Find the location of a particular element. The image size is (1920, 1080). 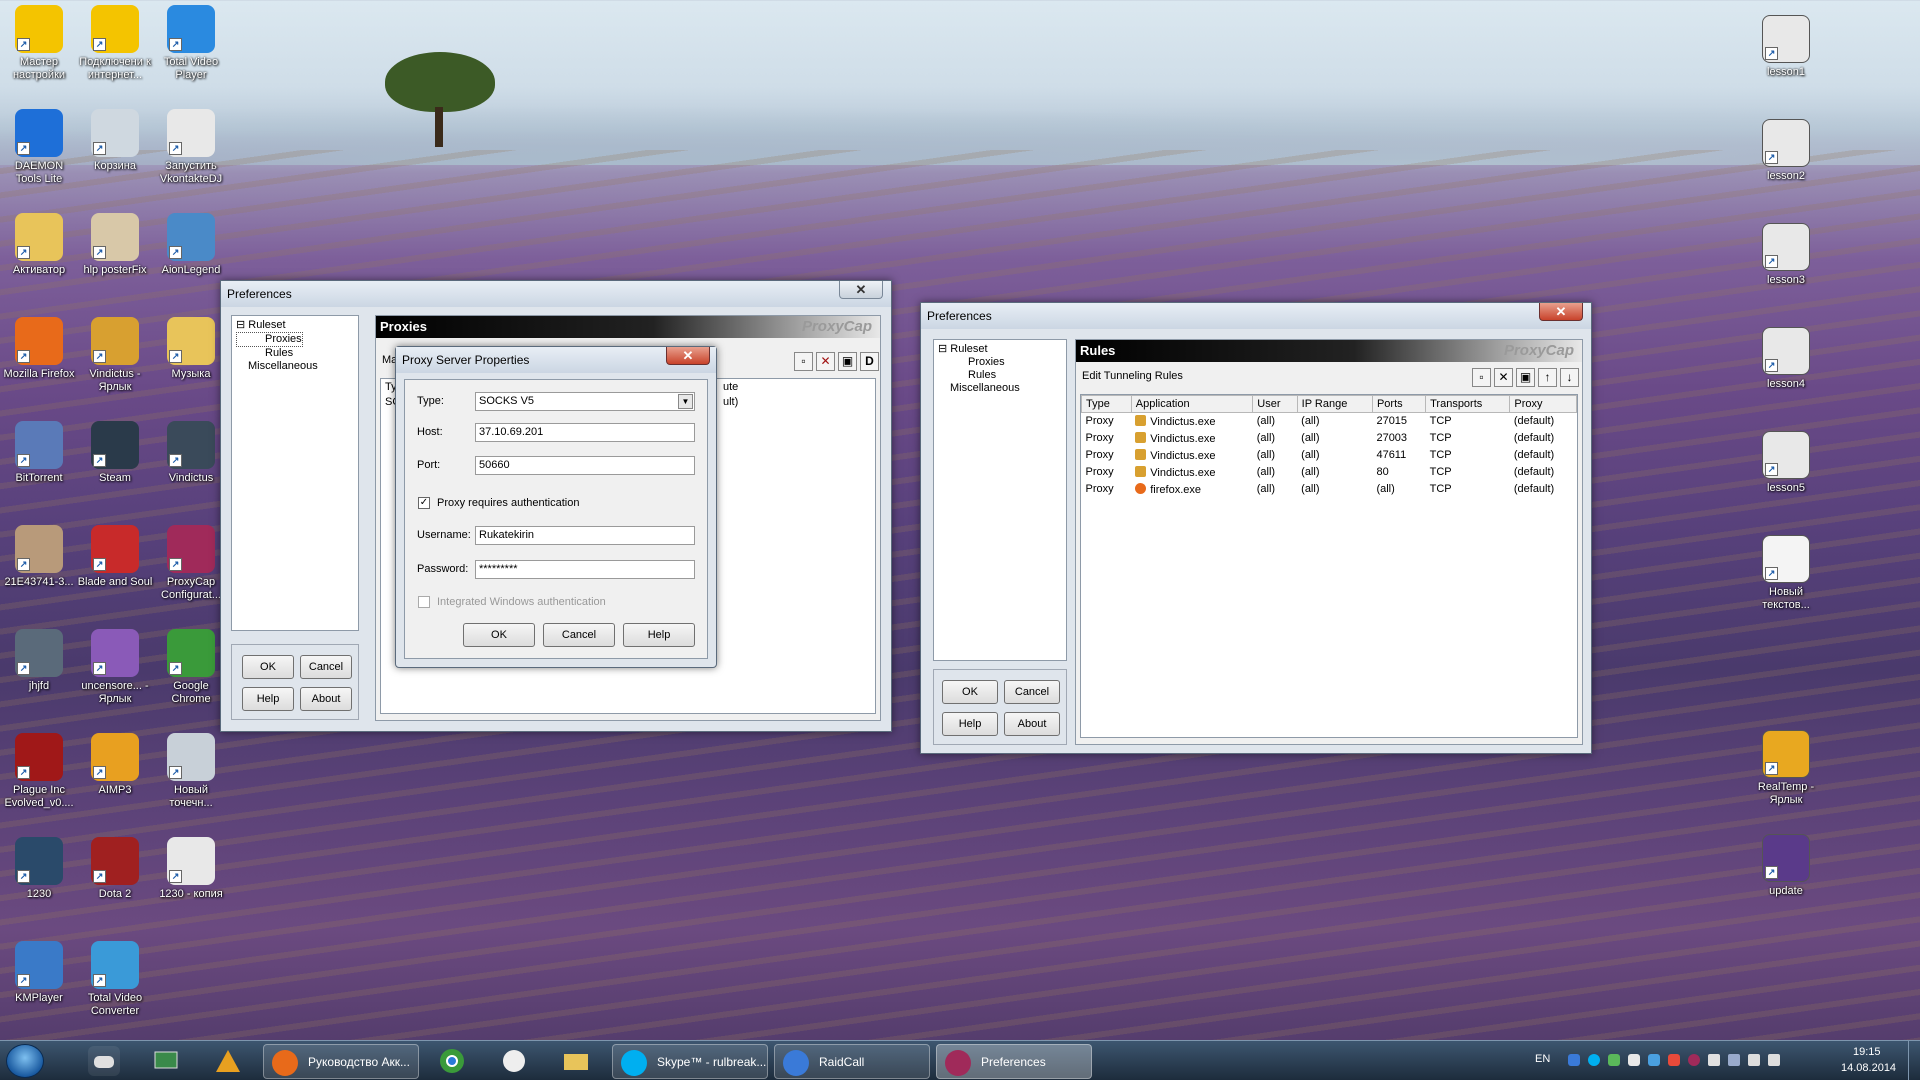

windows-auth-checkbox is located at coordinates (424, 602).